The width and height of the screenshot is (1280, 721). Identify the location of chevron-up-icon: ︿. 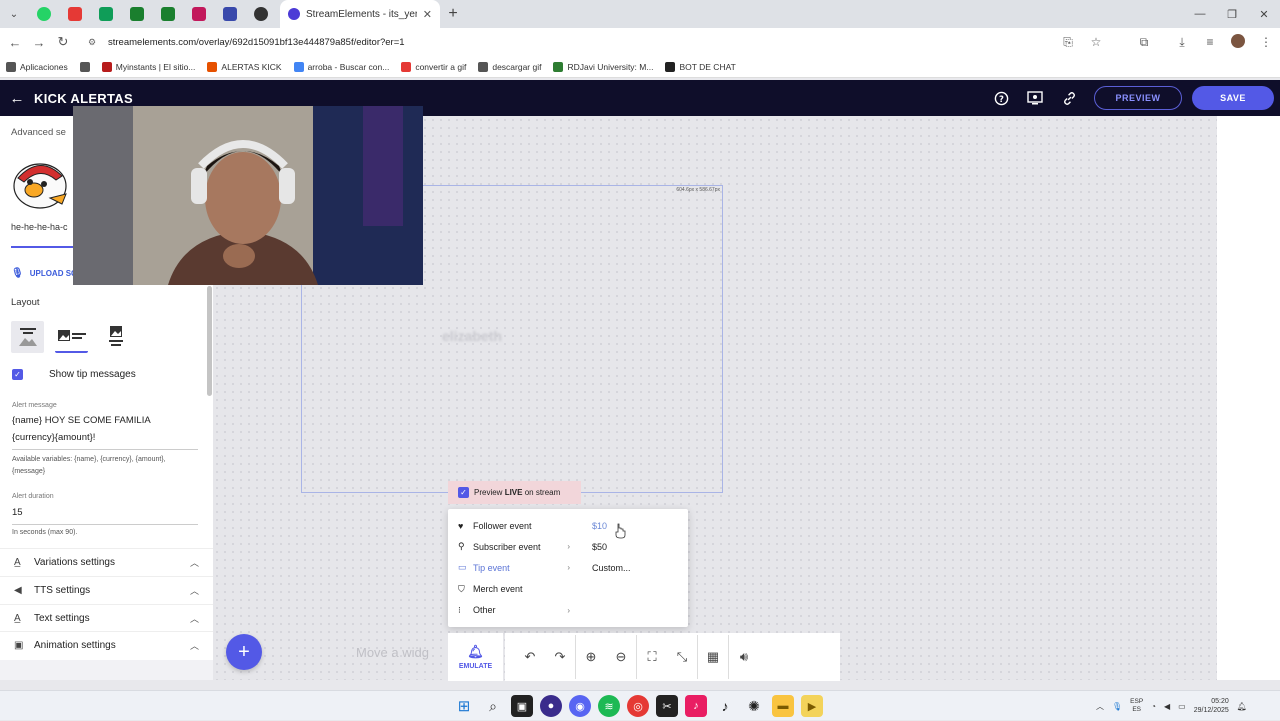
(1100, 706).